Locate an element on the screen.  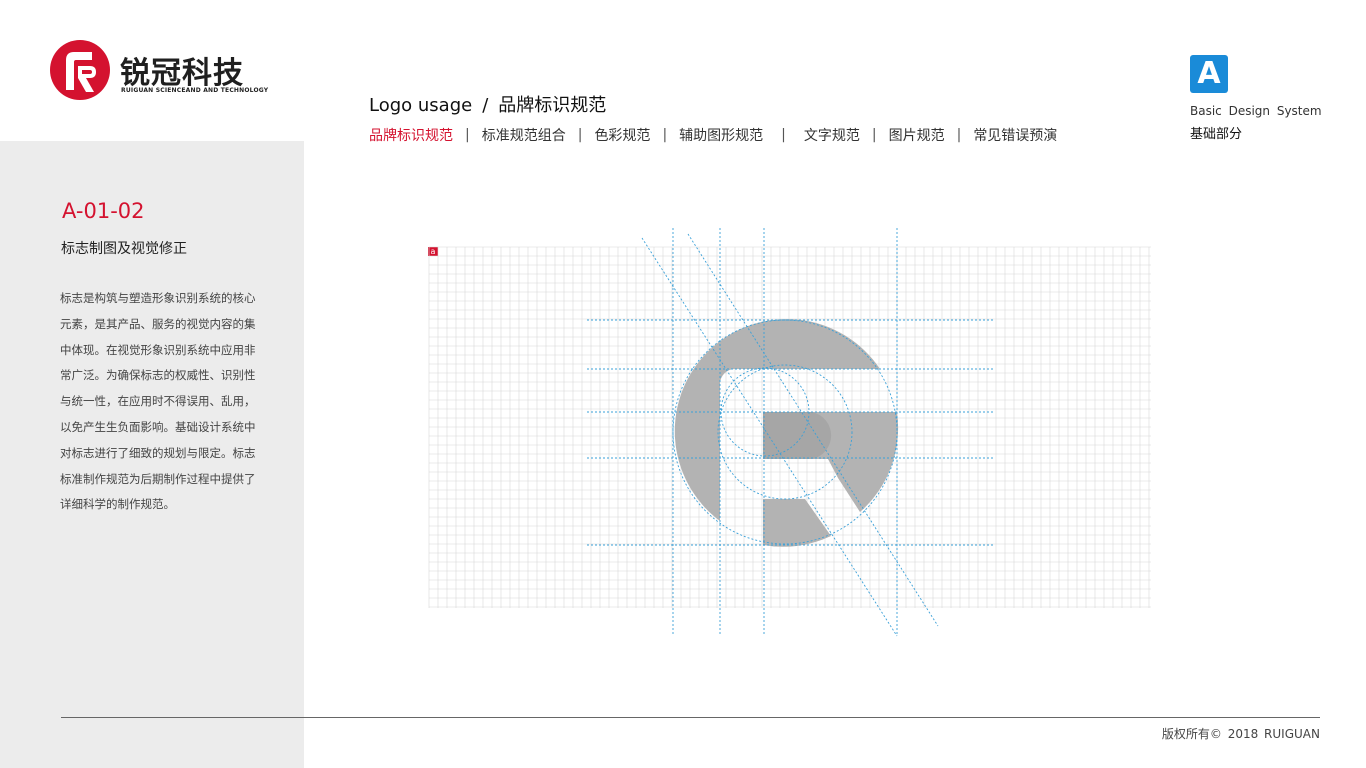
brand-logo: 锐冠科技 RUIGUAN SCIENCEAND AND TECHNOLOGY is located at coordinates (168, 71).